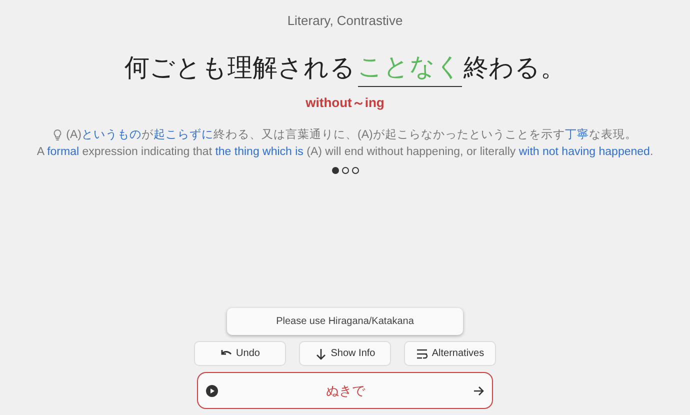  What do you see at coordinates (57, 135) in the screenshot?
I see `lightbulb-icon` at bounding box center [57, 135].